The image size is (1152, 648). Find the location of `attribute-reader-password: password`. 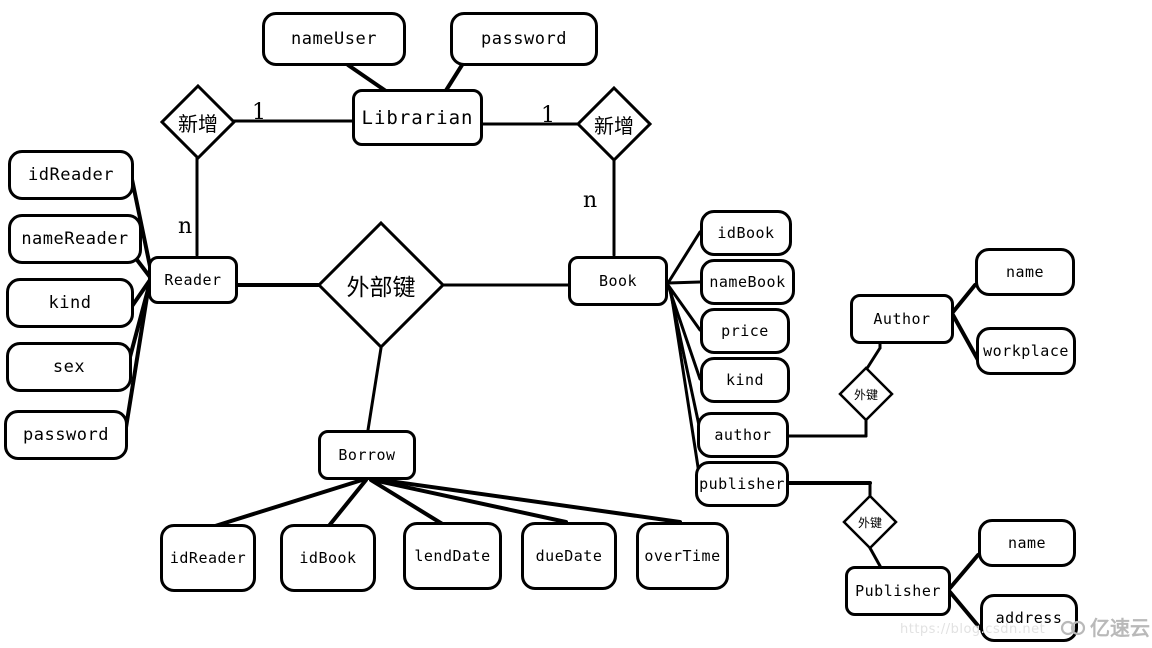

attribute-reader-password: password is located at coordinates (66, 435).